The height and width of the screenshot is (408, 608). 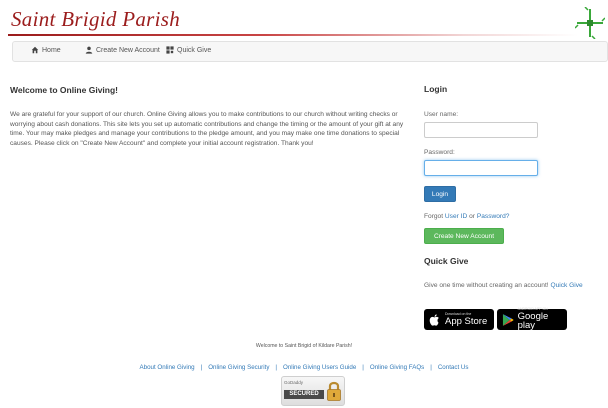 What do you see at coordinates (194, 50) in the screenshot?
I see `nav-quick-give-label: Quick Give` at bounding box center [194, 50].